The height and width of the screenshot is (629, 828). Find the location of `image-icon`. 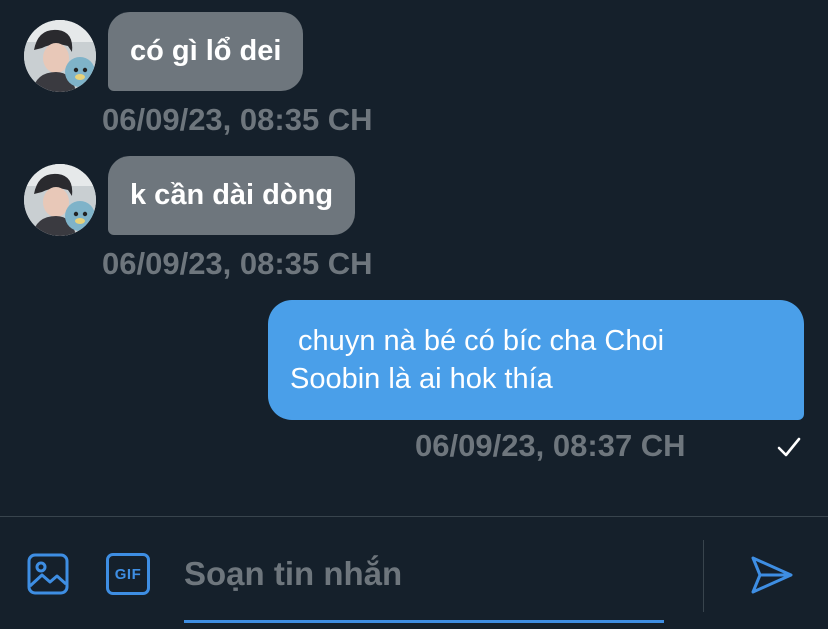

image-icon is located at coordinates (48, 574).